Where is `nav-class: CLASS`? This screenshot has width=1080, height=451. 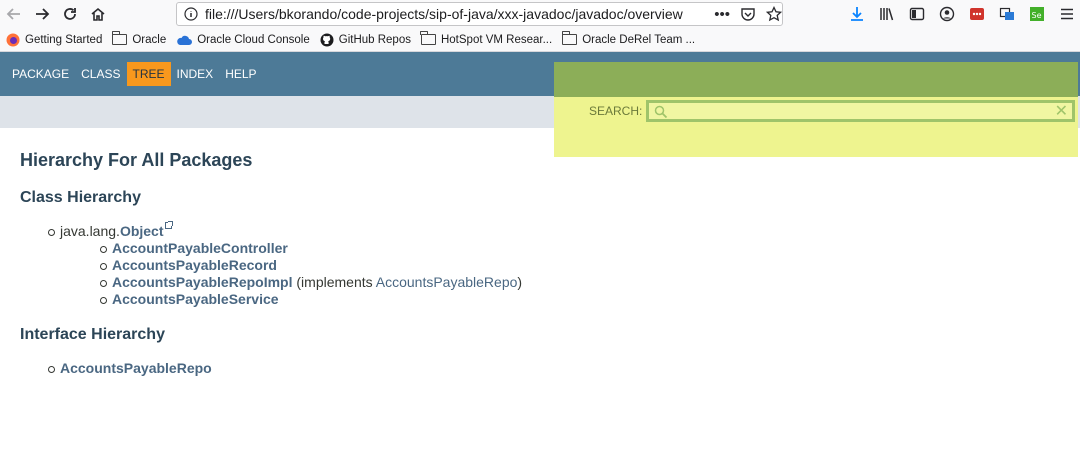 nav-class: CLASS is located at coordinates (100, 74).